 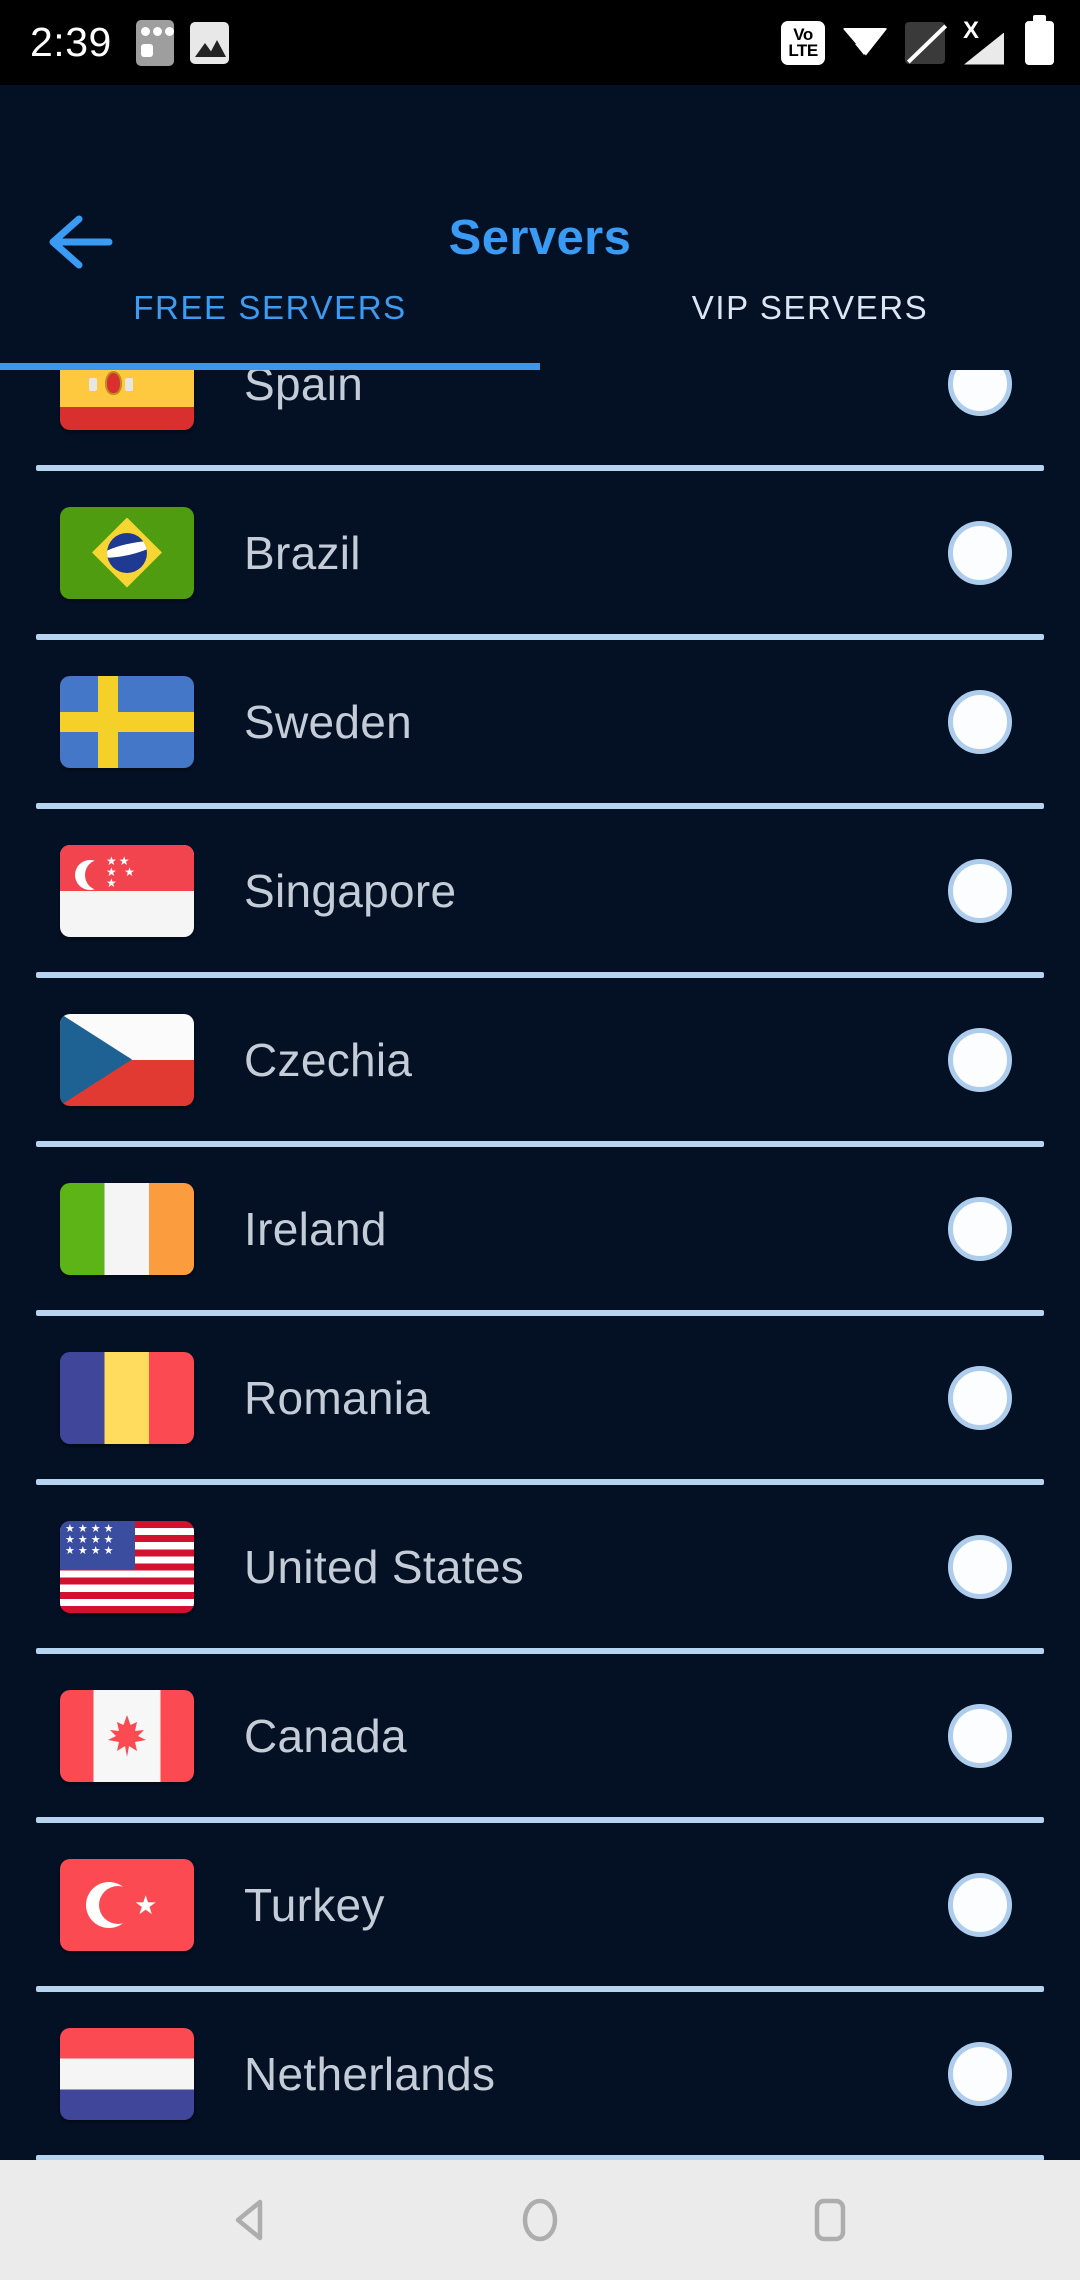 What do you see at coordinates (1039, 39) in the screenshot?
I see `battery-icon` at bounding box center [1039, 39].